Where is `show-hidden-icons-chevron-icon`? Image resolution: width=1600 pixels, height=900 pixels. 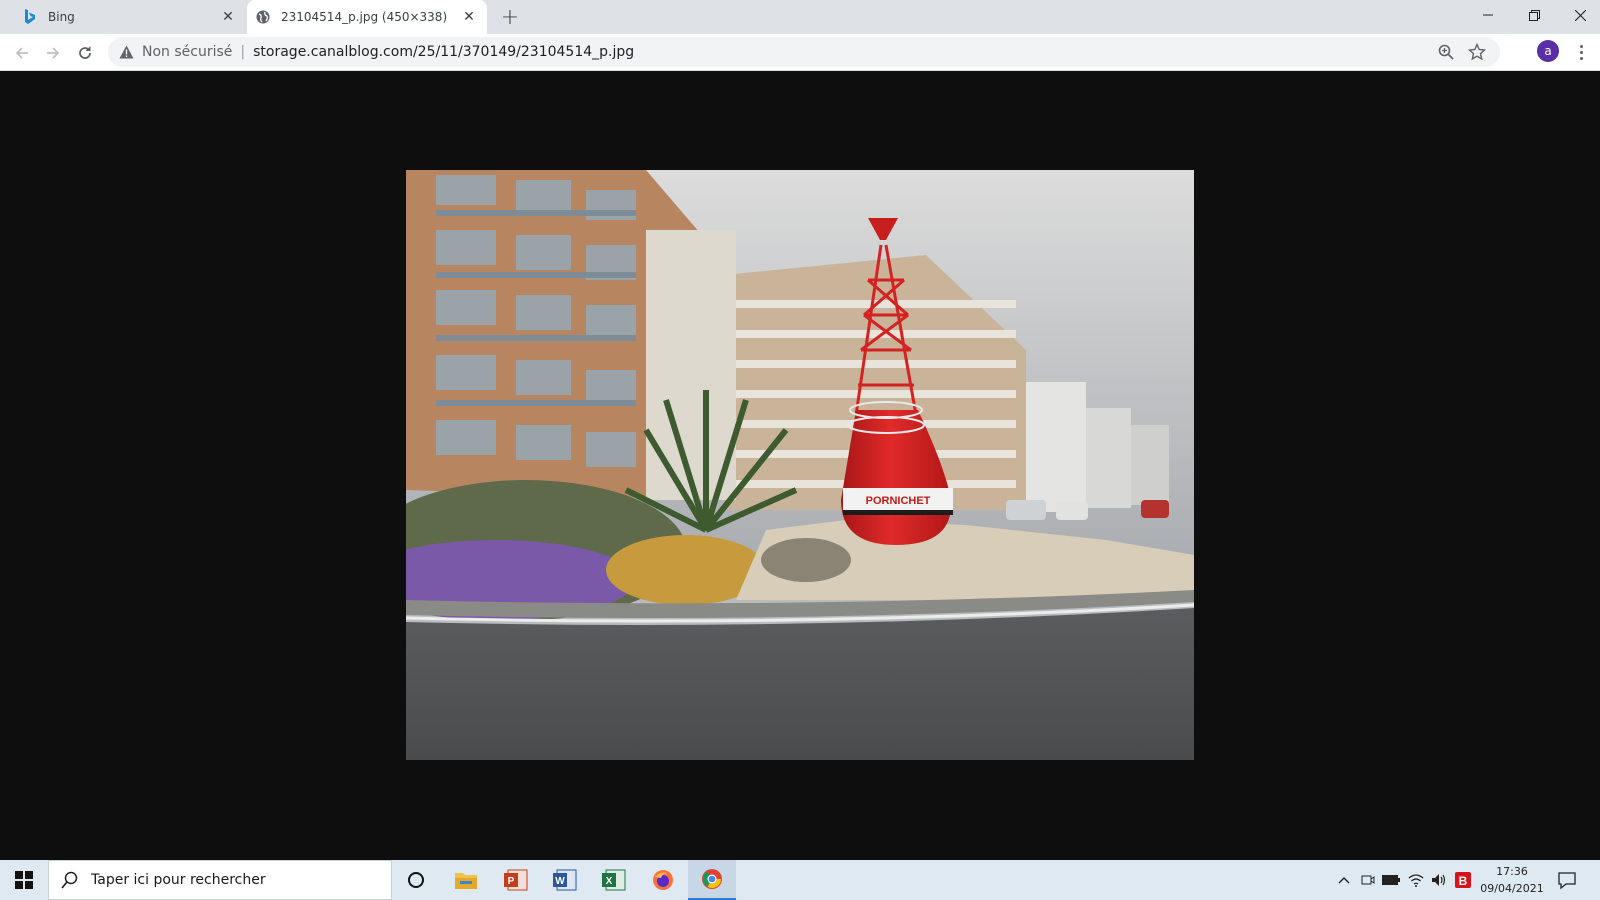 show-hidden-icons-chevron-icon is located at coordinates (1344, 880).